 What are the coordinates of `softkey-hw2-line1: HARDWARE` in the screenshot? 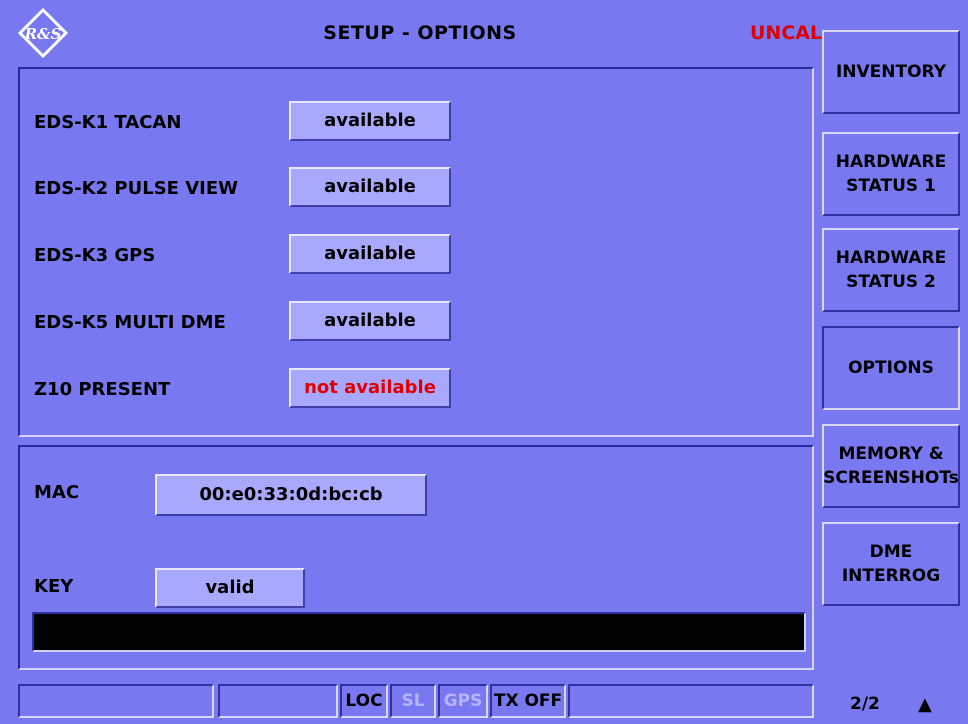 It's located at (891, 258).